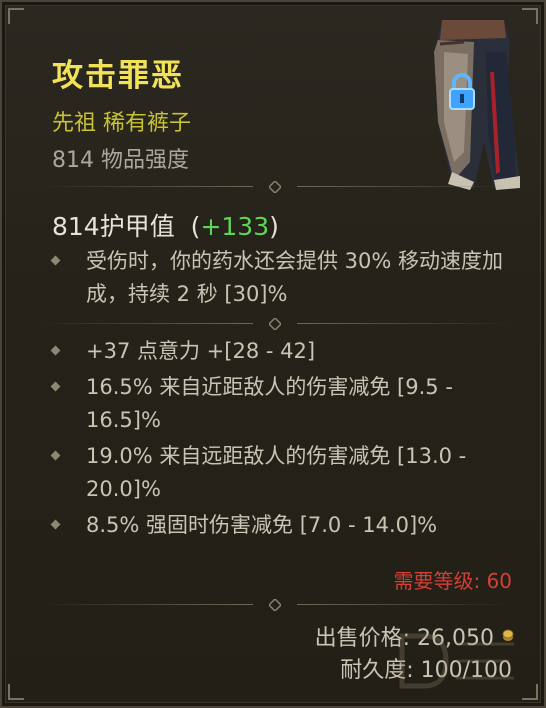 The width and height of the screenshot is (546, 708). Describe the element at coordinates (121, 123) in the screenshot. I see `item-type: 先祖 稀有裤子` at that location.